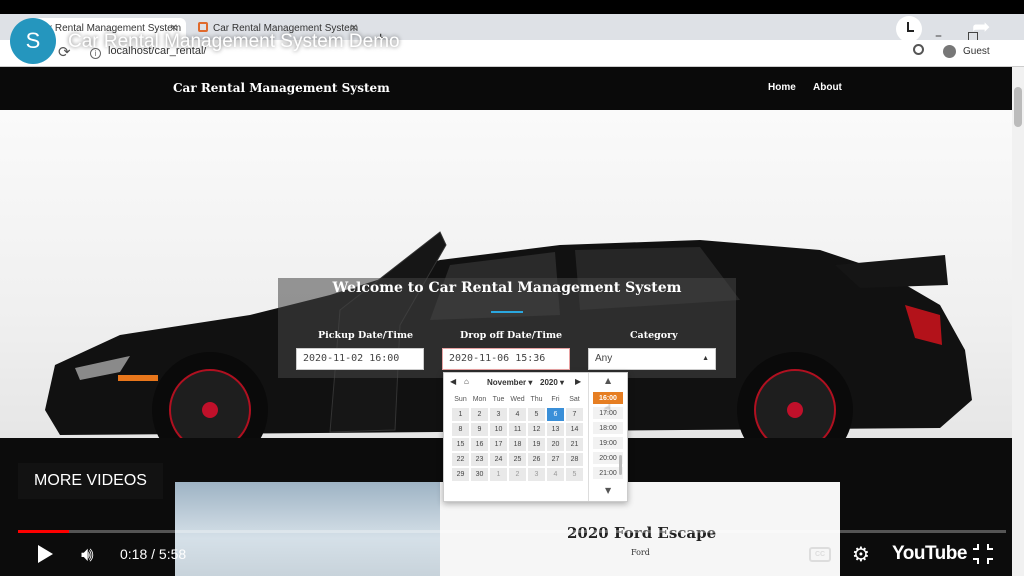 The image size is (1024, 576). I want to click on pickup-label: Pickup Date/Time, so click(366, 335).